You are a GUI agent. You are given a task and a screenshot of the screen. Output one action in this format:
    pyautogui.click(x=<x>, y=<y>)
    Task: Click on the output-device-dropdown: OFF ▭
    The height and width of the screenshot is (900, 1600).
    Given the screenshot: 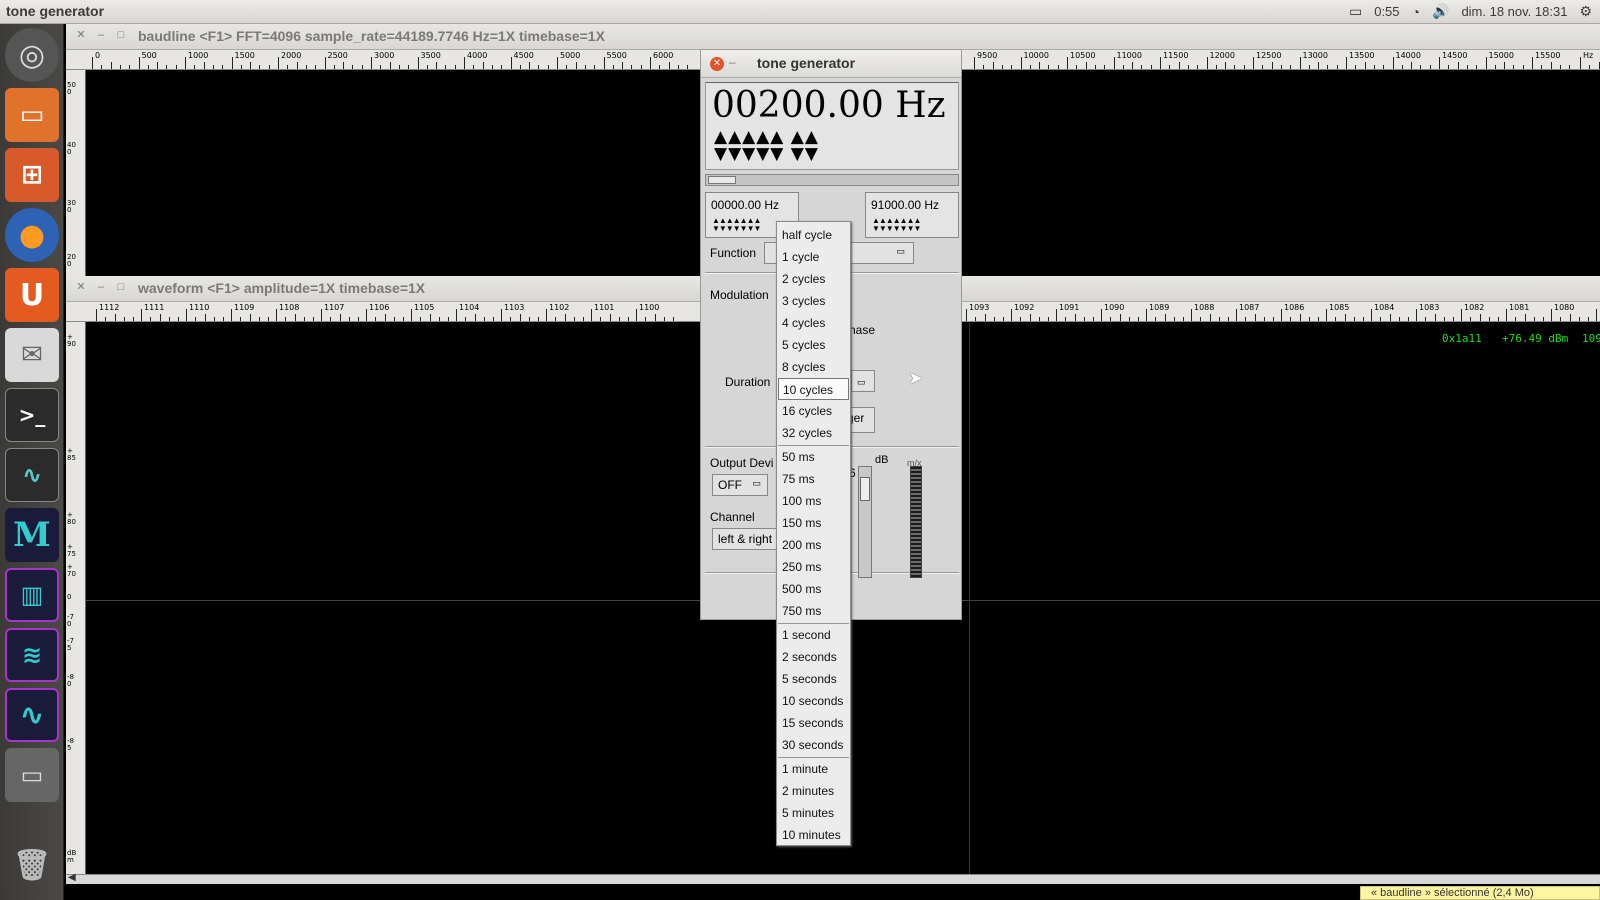 What is the action you would take?
    pyautogui.click(x=740, y=485)
    